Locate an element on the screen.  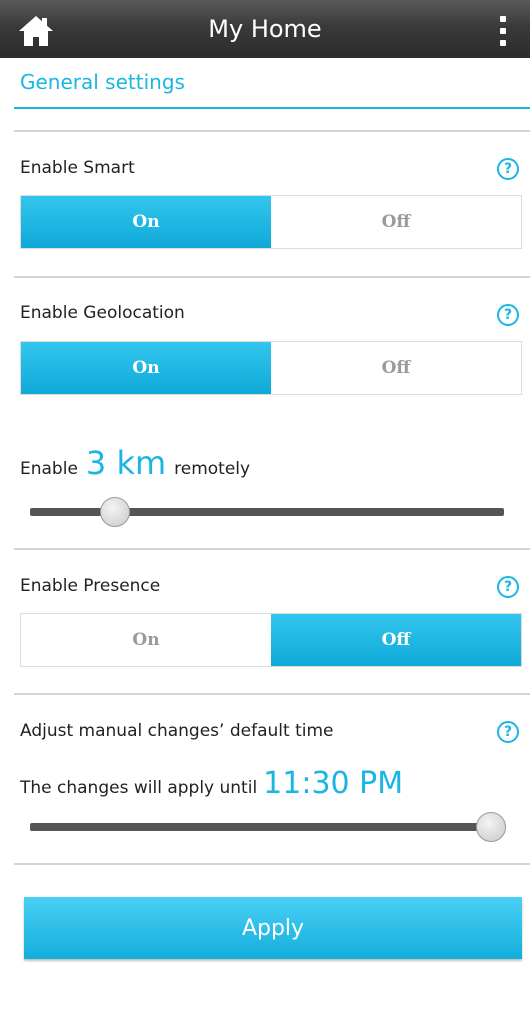
time-slider-thumb is located at coordinates (491, 827).